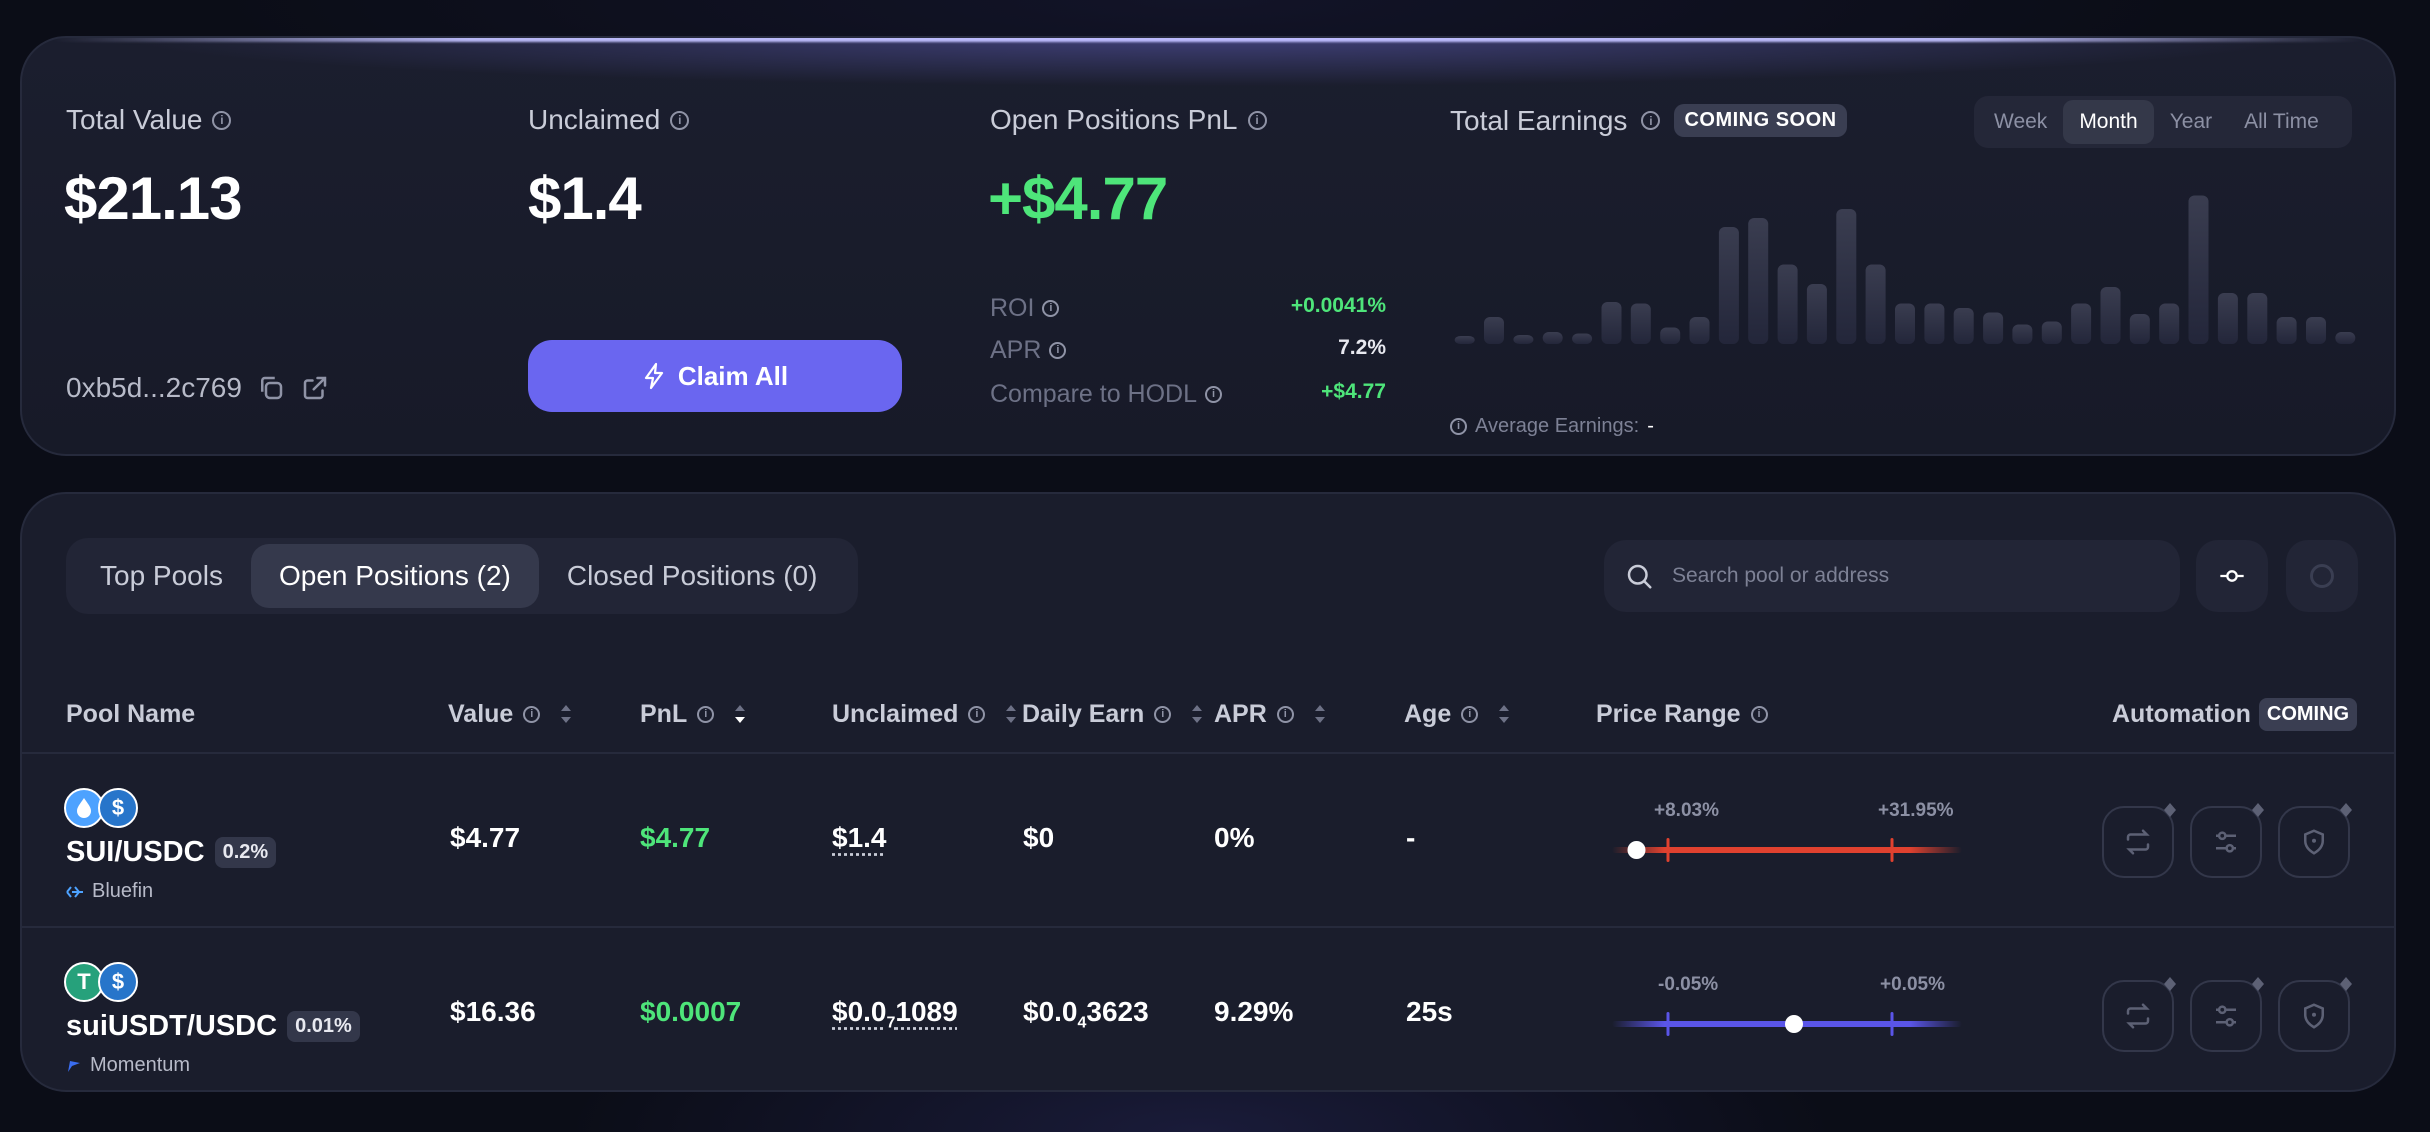  What do you see at coordinates (485, 837) in the screenshot?
I see `position-value: $4.77` at bounding box center [485, 837].